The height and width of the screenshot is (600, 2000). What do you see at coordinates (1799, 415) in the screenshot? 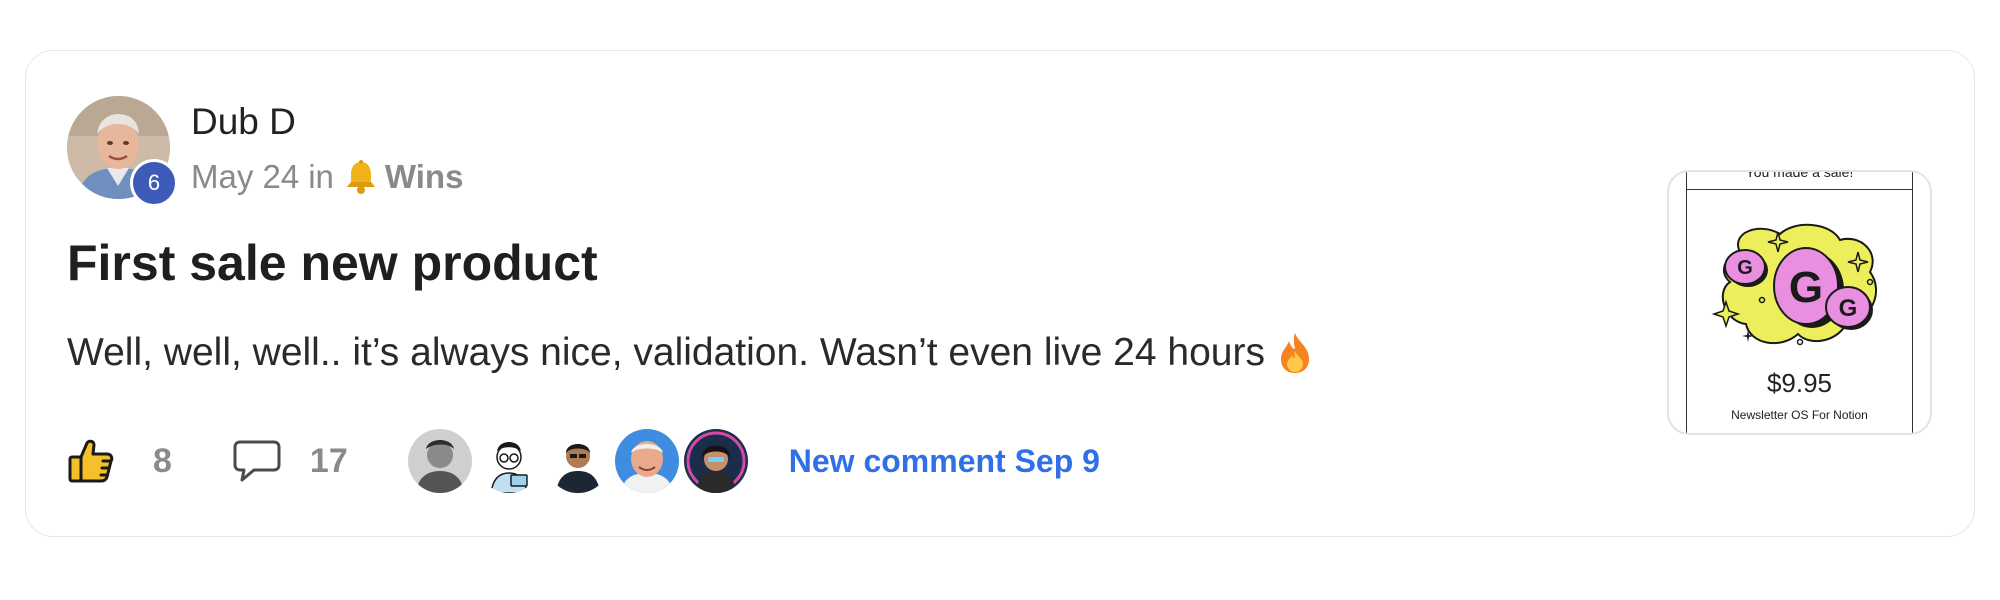
I see `attachment-product-name: Newsletter OS For Notion` at bounding box center [1799, 415].